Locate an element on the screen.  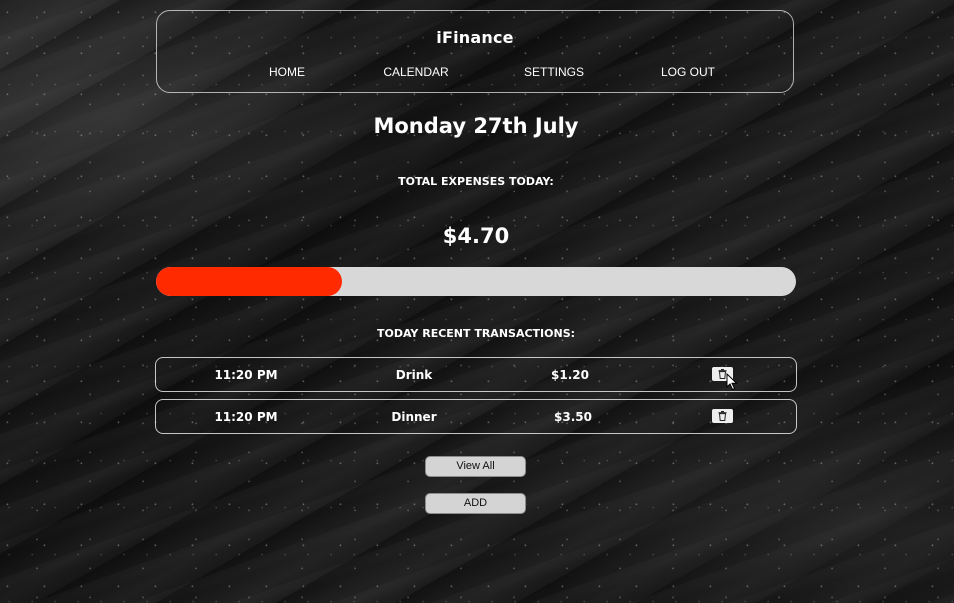
nav-calendar: CALENDAR is located at coordinates (415, 72).